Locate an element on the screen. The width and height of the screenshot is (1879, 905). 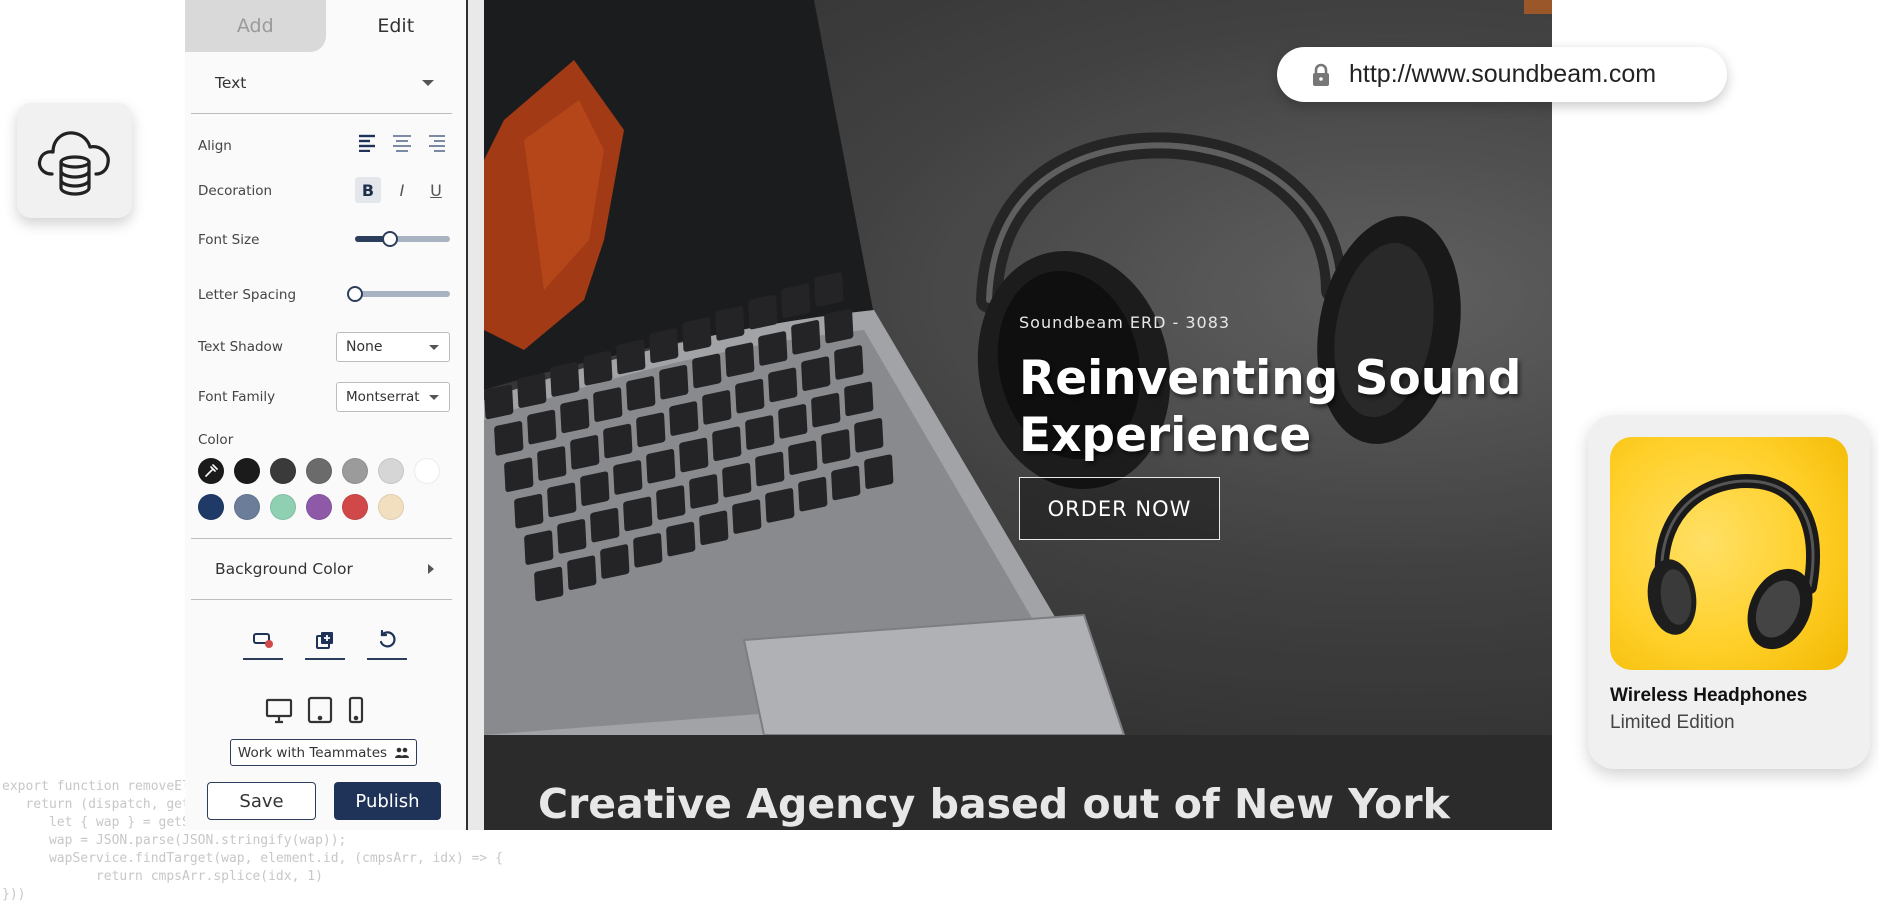
color-label: Color is located at coordinates (216, 440).